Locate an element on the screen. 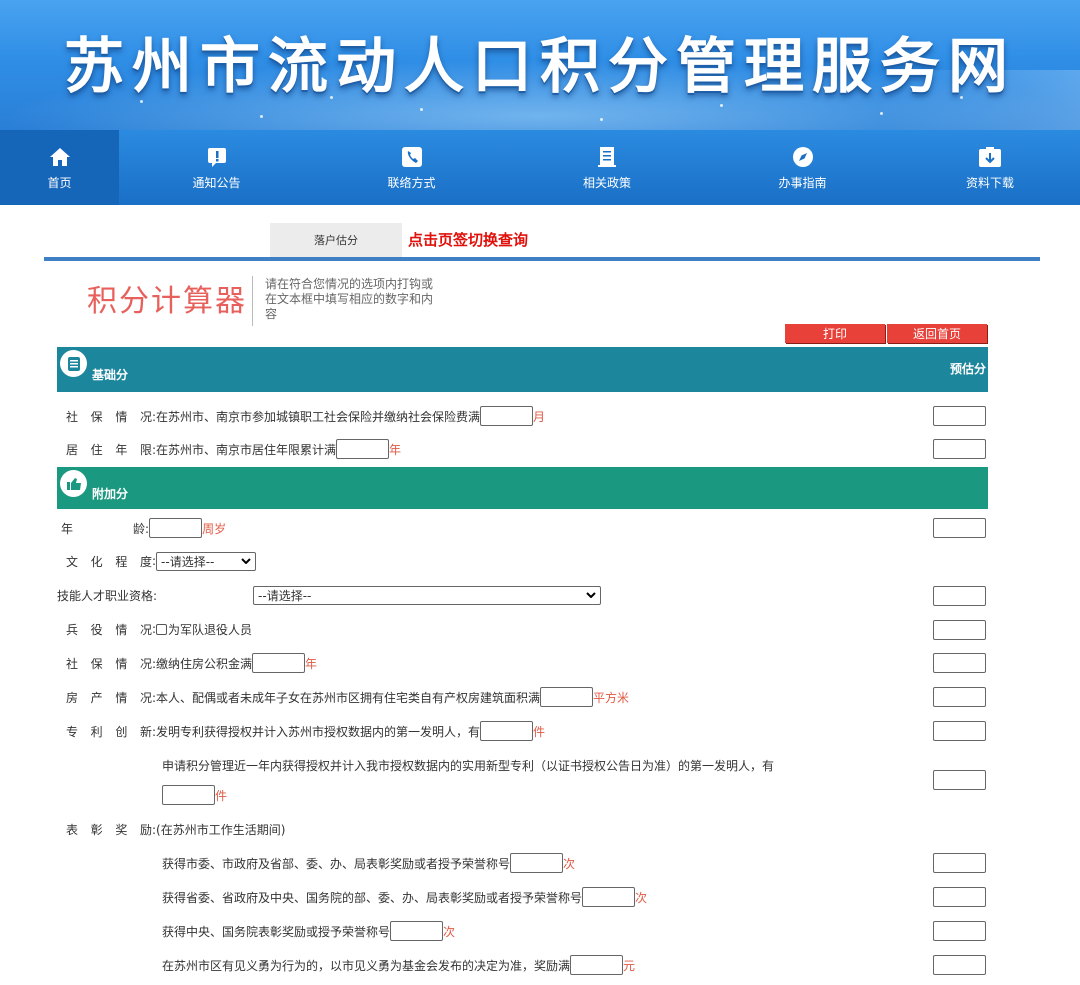 The height and width of the screenshot is (985, 1080). row-military: 兵役情况 : 为军队退役人员 is located at coordinates (159, 629).